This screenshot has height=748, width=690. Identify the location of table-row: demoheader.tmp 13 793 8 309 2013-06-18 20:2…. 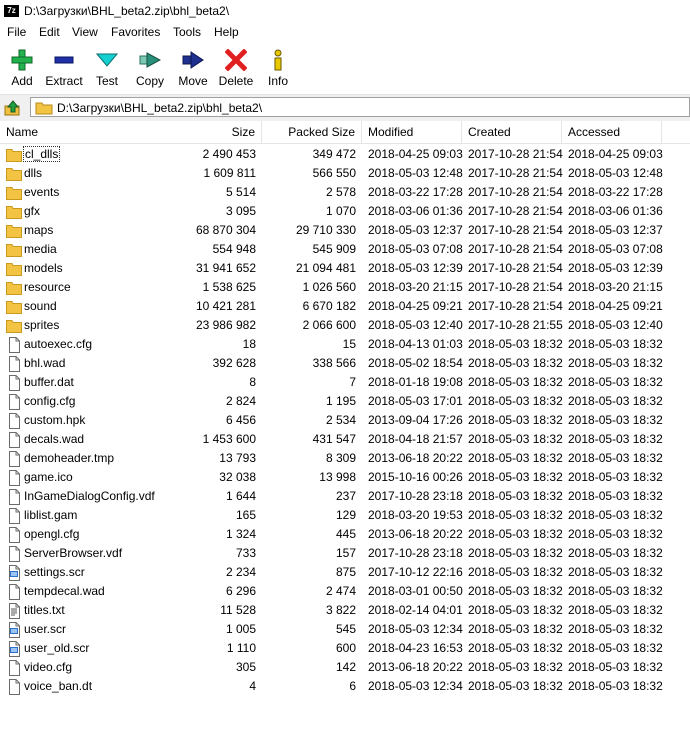
(345, 458).